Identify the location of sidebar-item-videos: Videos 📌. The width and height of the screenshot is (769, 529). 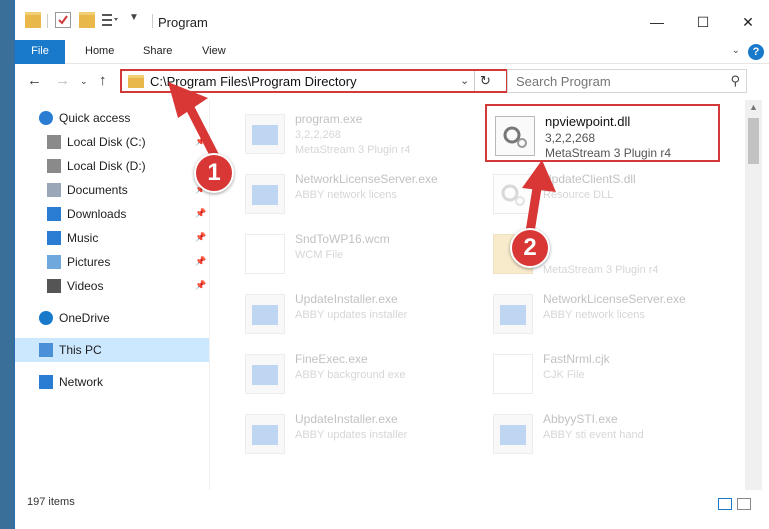
(112, 286).